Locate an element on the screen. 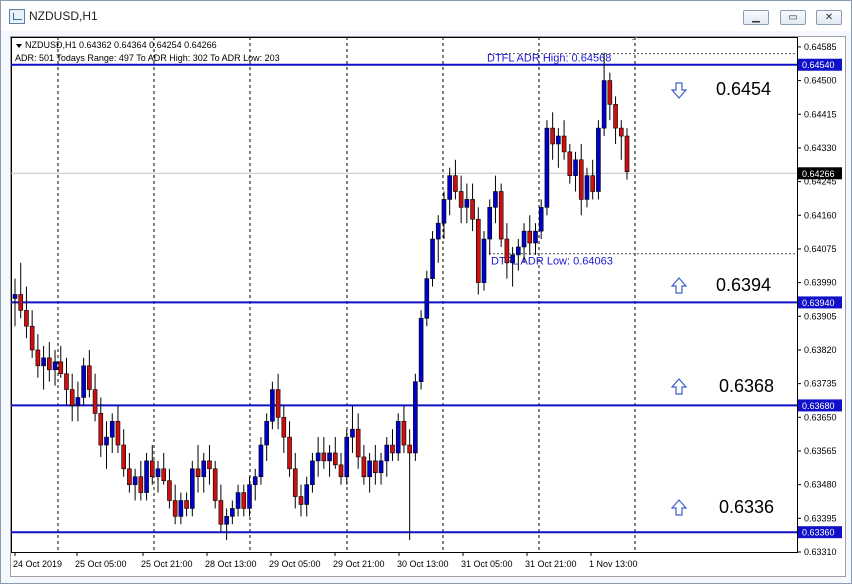 Image resolution: width=852 pixels, height=584 pixels. price-tick-label: 0.64415 is located at coordinates (820, 114).